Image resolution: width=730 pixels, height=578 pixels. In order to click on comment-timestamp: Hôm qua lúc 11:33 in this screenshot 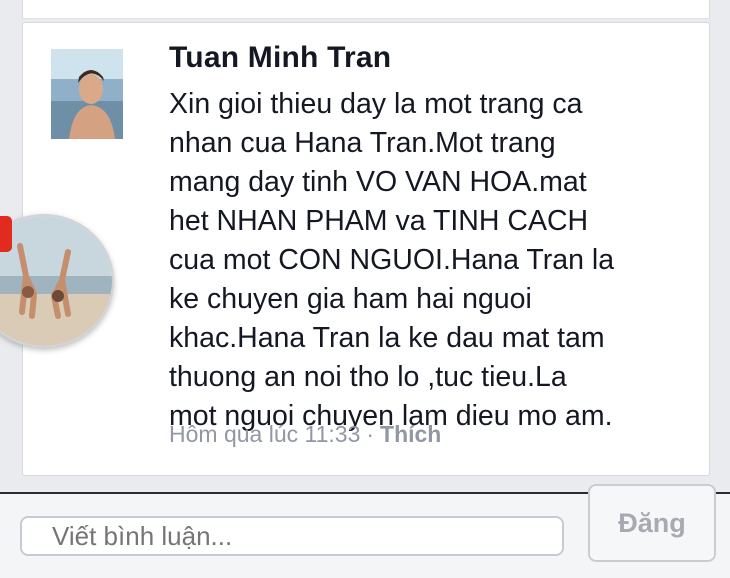, I will do `click(264, 434)`.